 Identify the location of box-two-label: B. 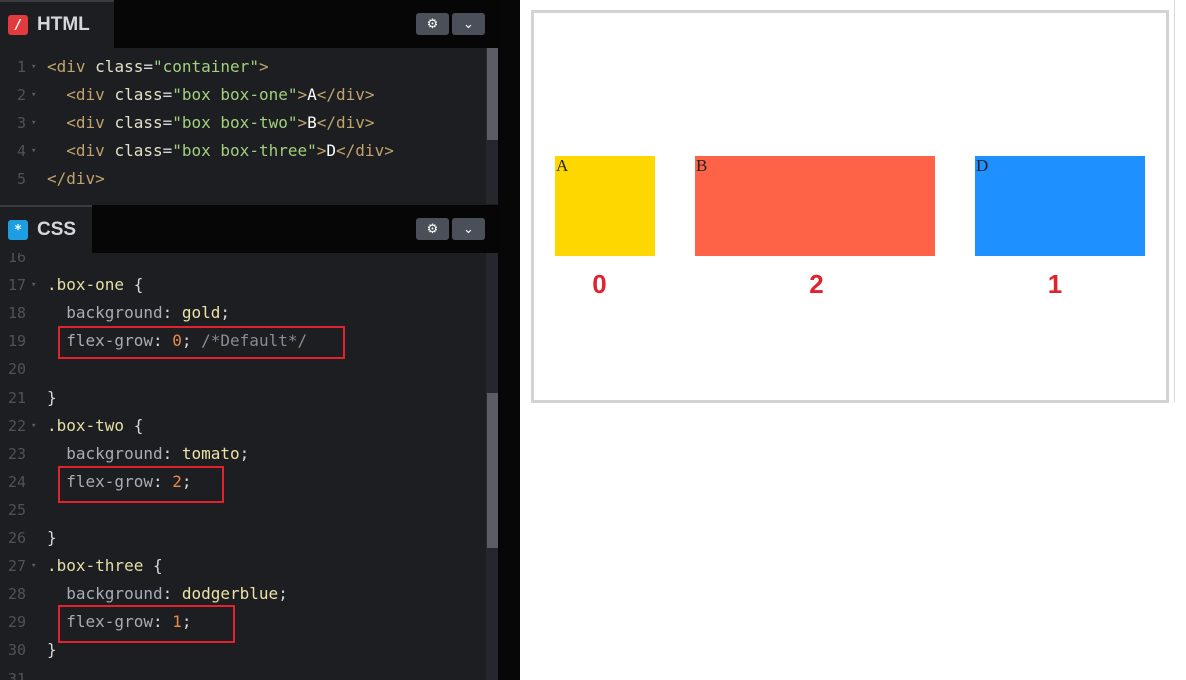
(702, 165).